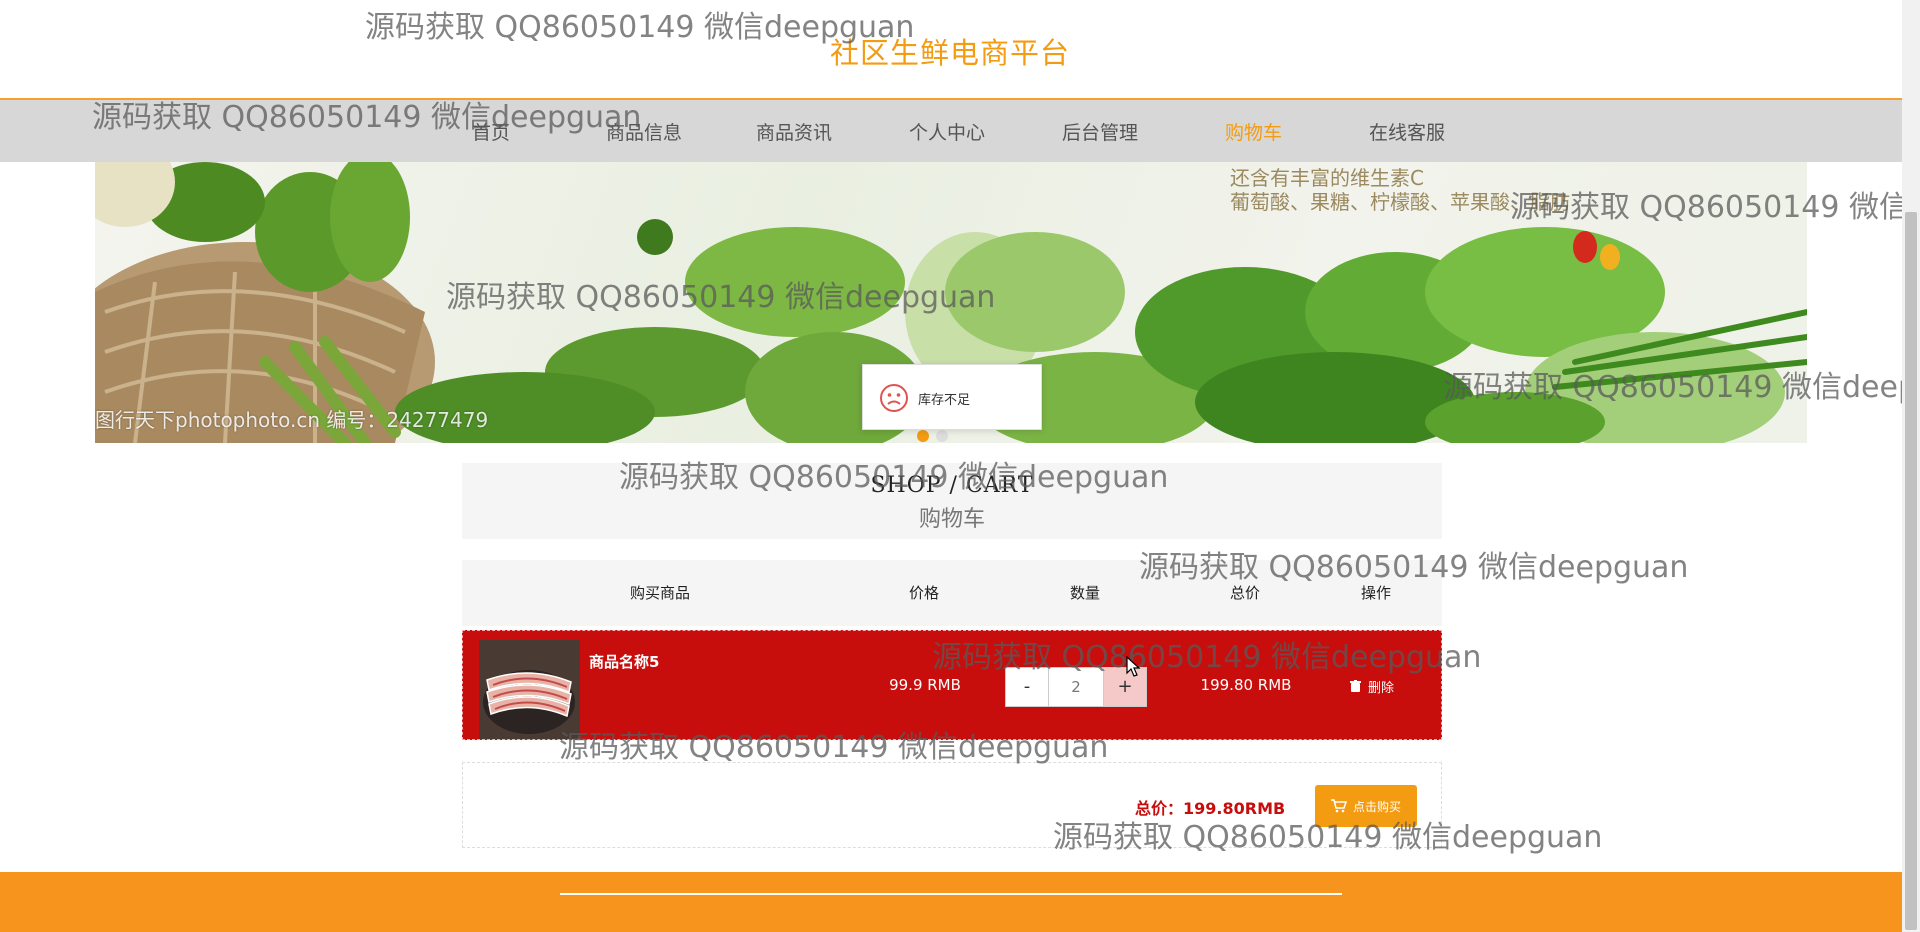 Image resolution: width=1920 pixels, height=932 pixels. I want to click on footer-divider, so click(951, 894).